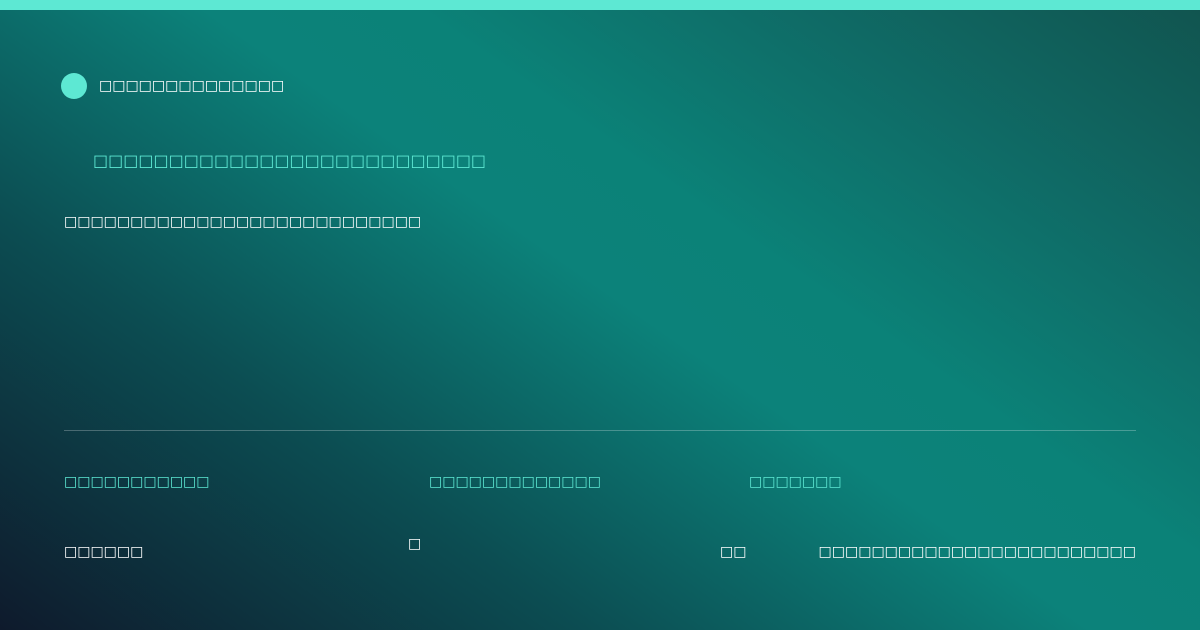  What do you see at coordinates (104, 552) in the screenshot?
I see `stat-value-1: □□□□□□` at bounding box center [104, 552].